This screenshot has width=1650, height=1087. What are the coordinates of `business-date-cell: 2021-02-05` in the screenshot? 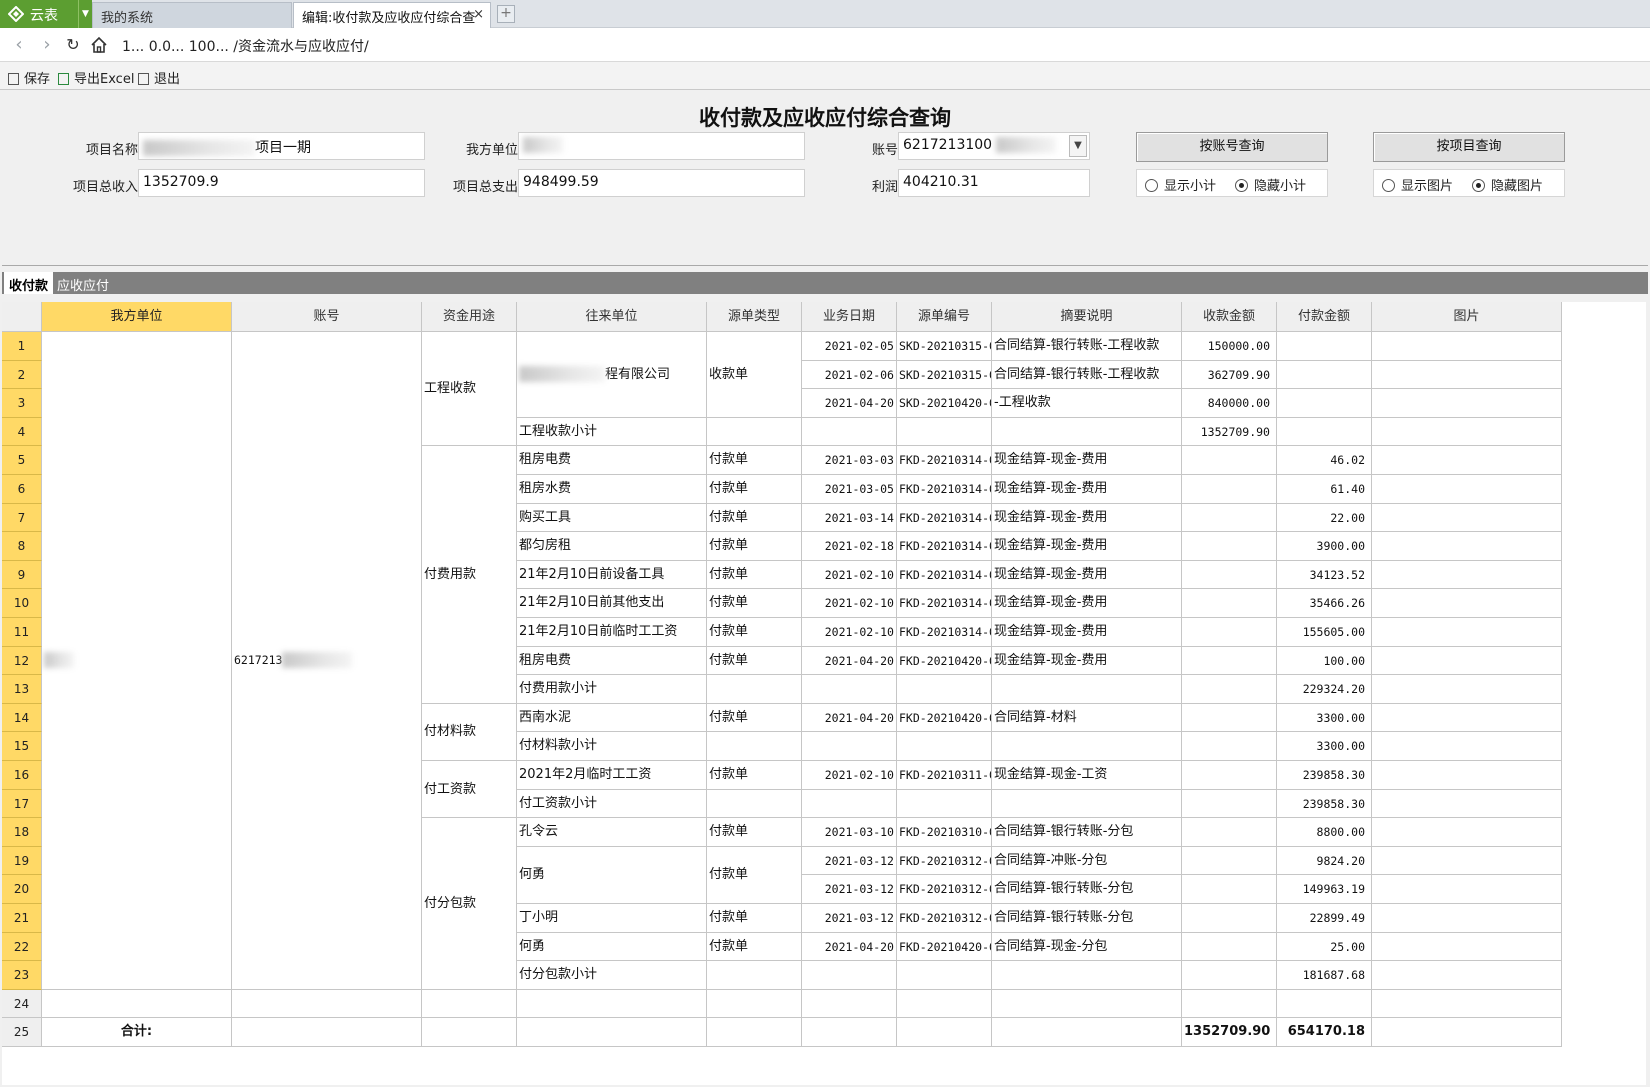 It's located at (849, 346).